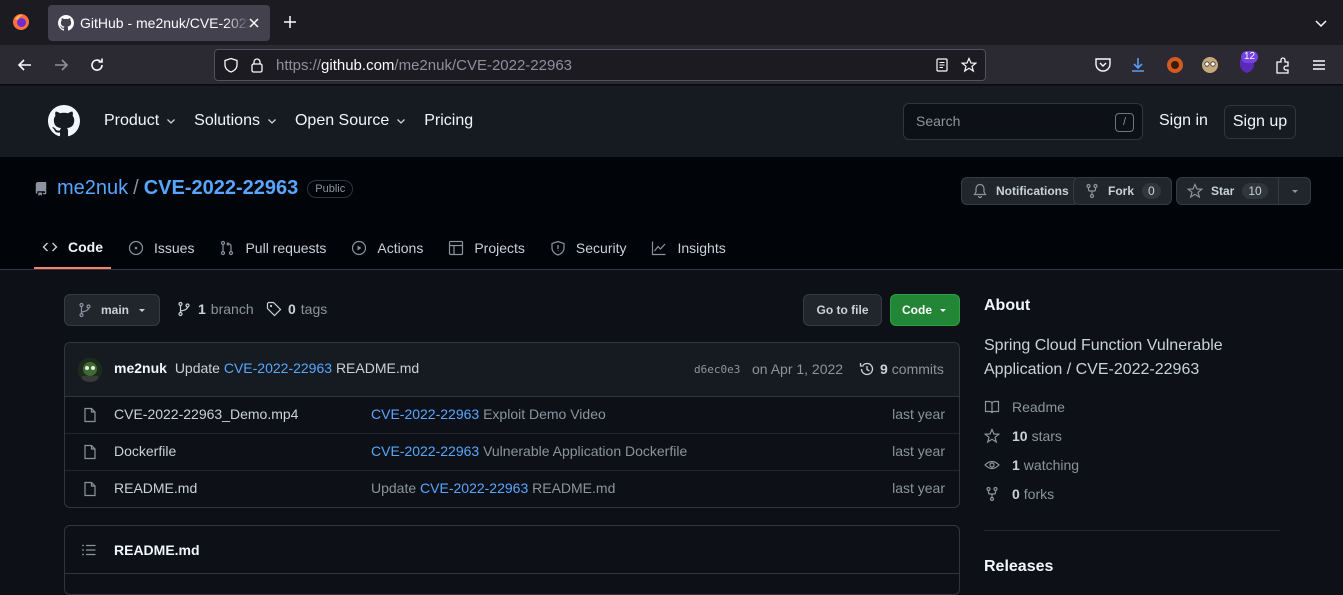 This screenshot has width=1343, height=595. Describe the element at coordinates (842, 310) in the screenshot. I see `go-to-file-button: Go to file` at that location.